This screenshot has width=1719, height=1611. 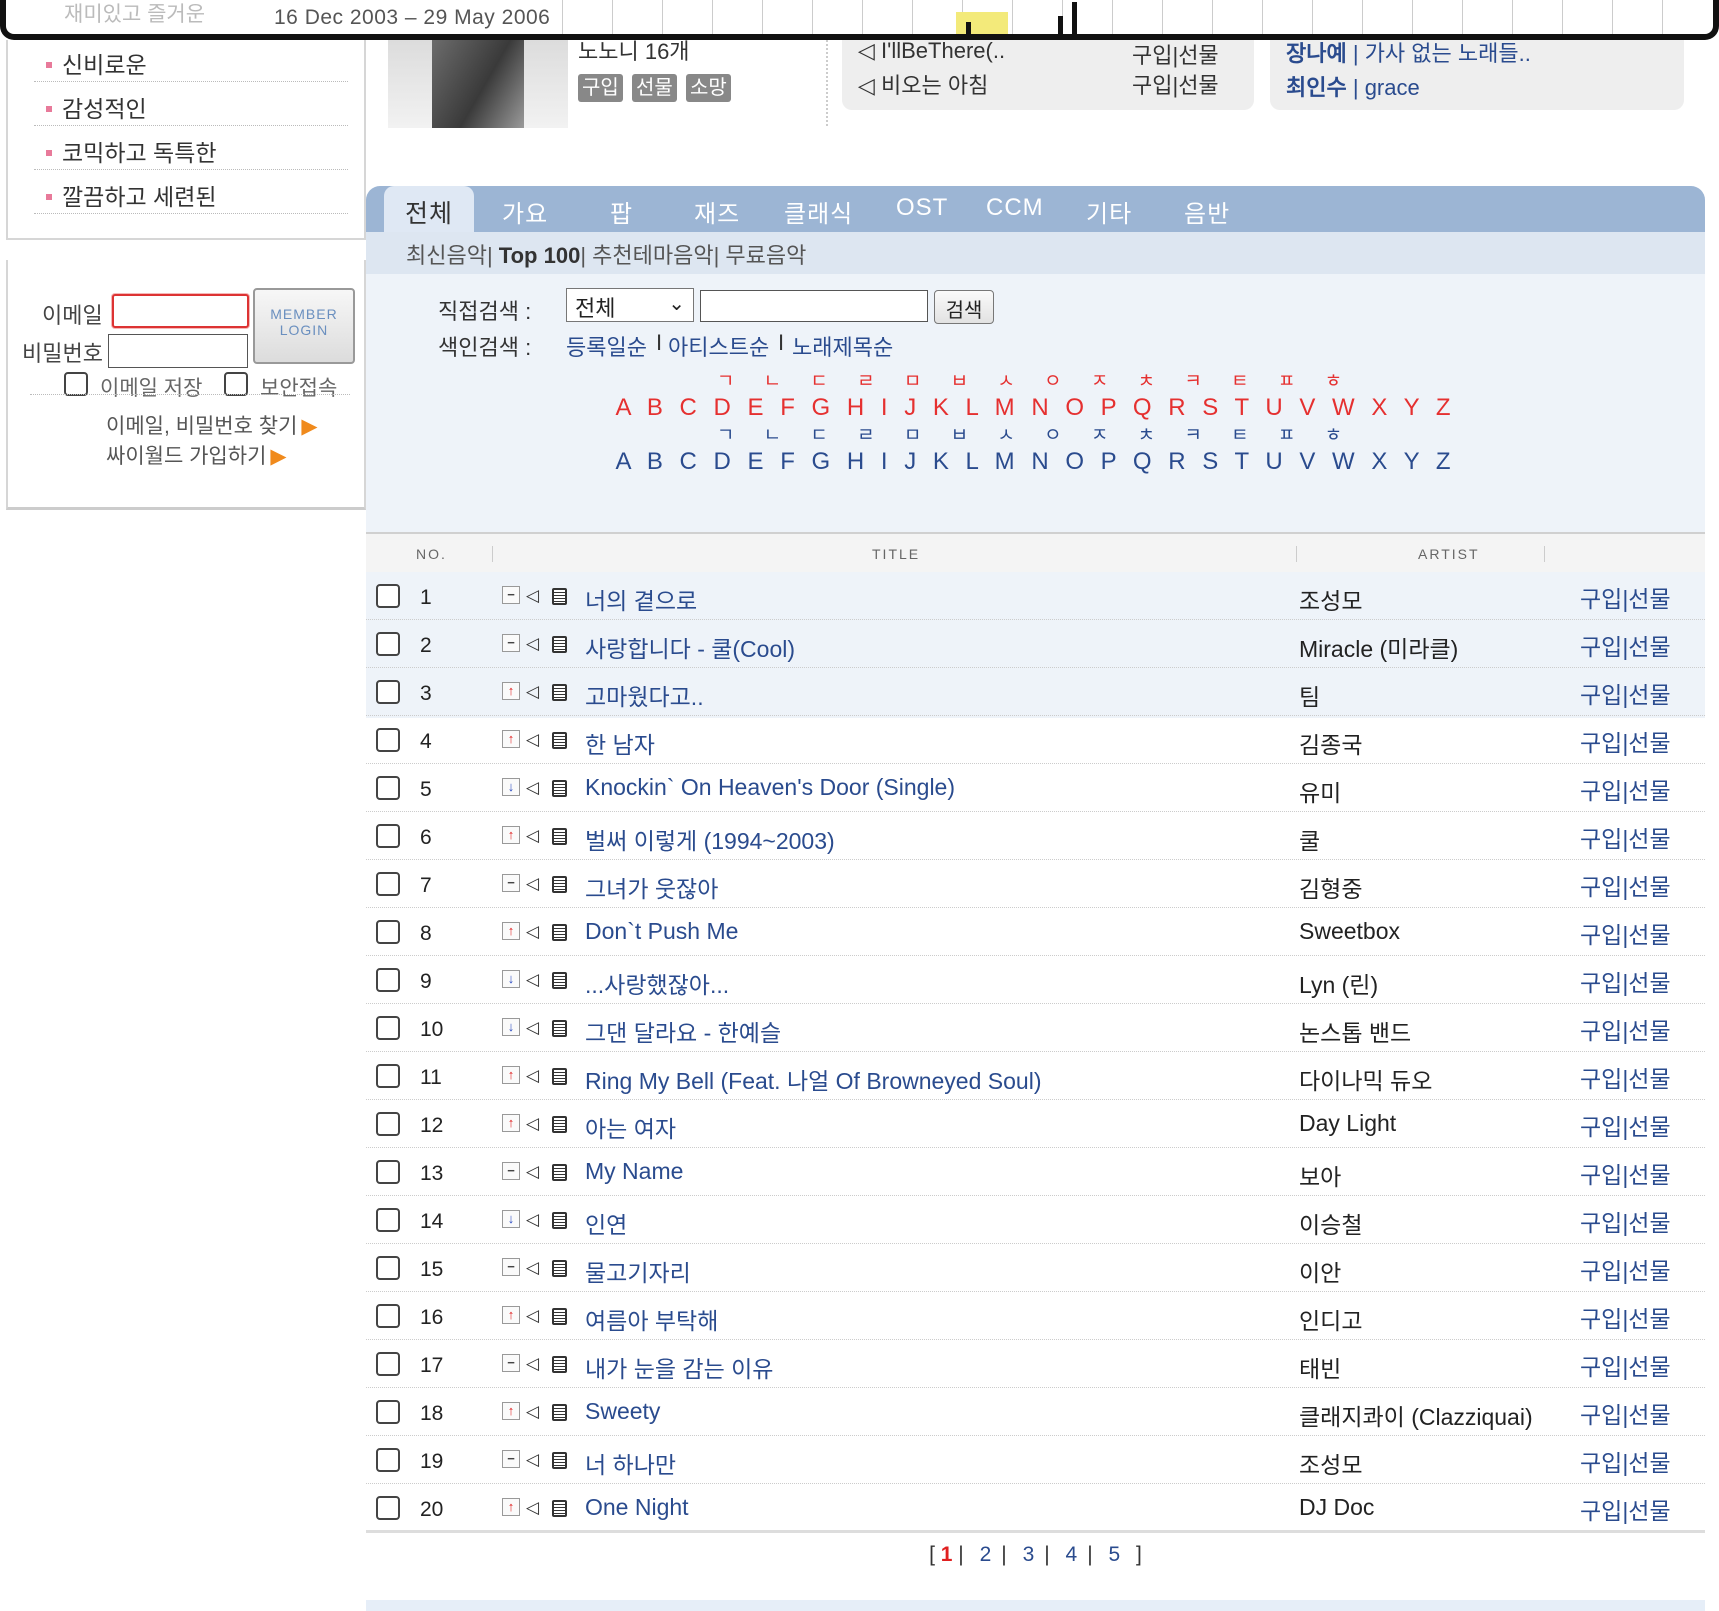 What do you see at coordinates (606, 346) in the screenshot?
I see `index-by-date: 등록일순` at bounding box center [606, 346].